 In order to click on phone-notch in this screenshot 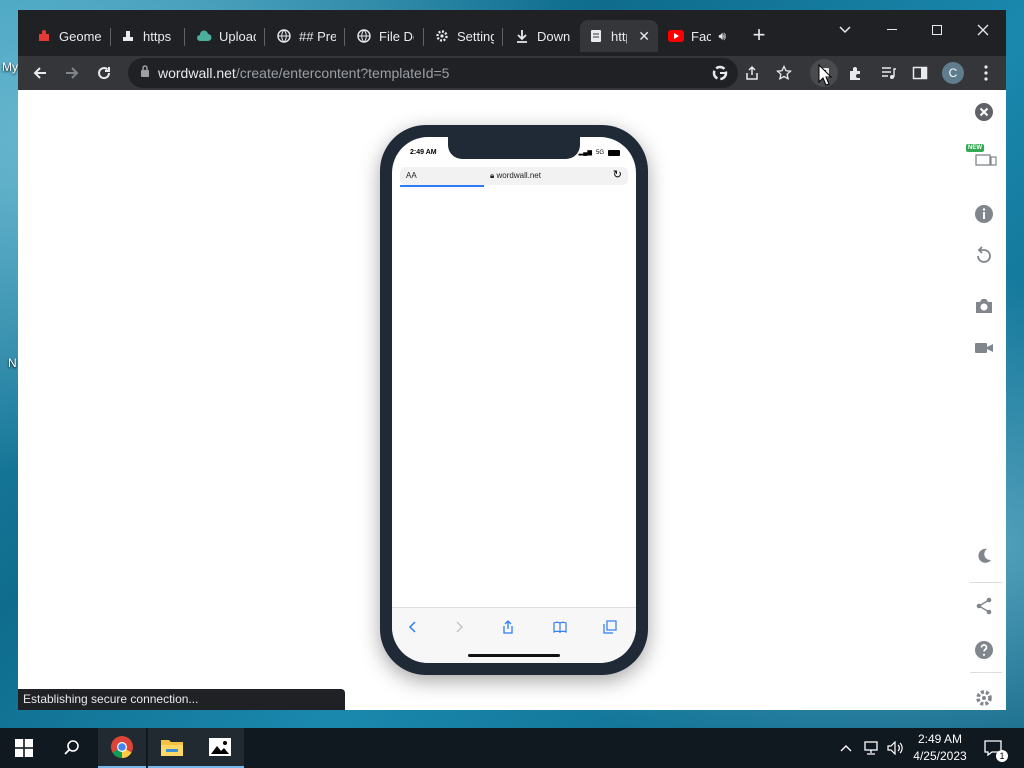, I will do `click(514, 148)`.